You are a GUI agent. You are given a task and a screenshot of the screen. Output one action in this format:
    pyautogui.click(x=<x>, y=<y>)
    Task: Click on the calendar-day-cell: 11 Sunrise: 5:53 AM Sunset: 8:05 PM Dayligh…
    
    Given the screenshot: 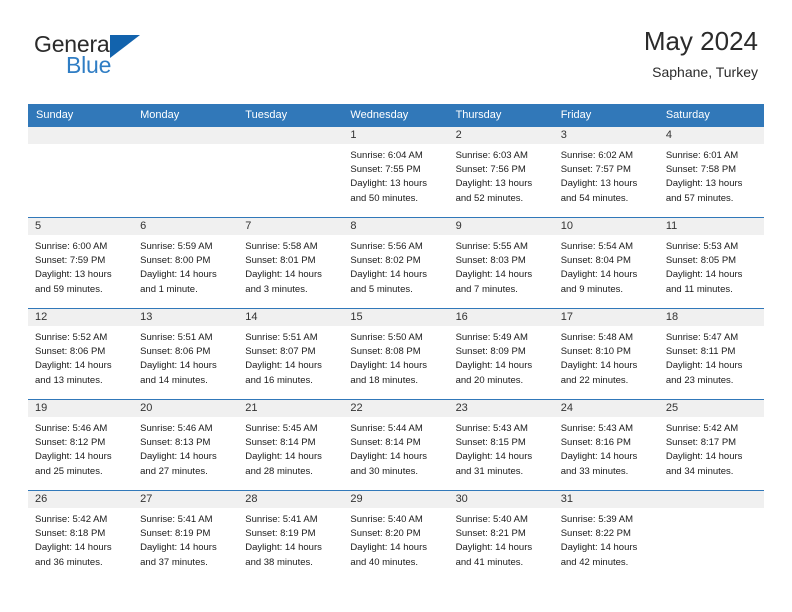 What is the action you would take?
    pyautogui.click(x=711, y=263)
    